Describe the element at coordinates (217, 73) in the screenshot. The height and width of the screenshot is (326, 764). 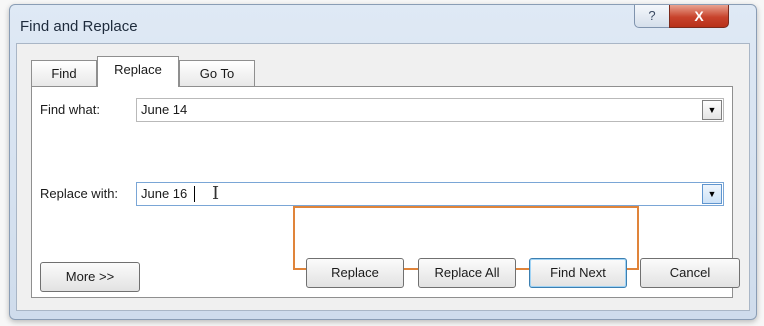
I see `tab-go-to: Go To` at that location.